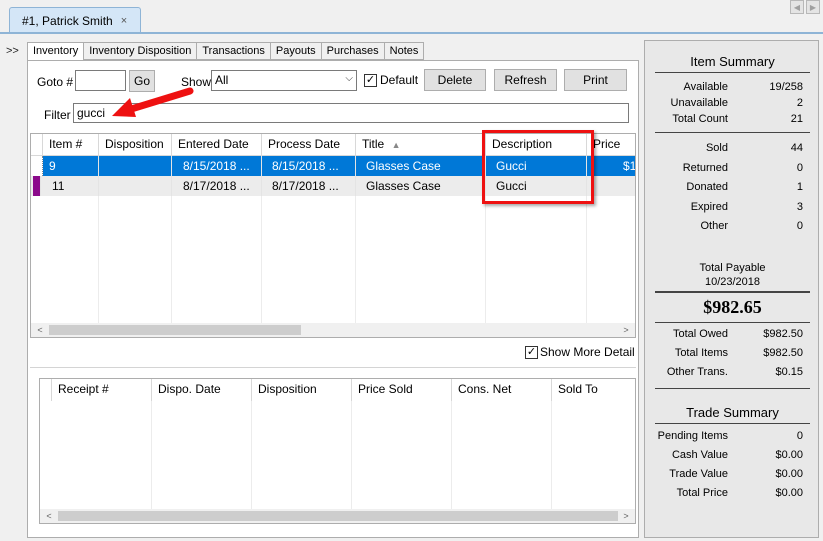 This screenshot has width=823, height=541. Describe the element at coordinates (102, 390) in the screenshot. I see `col-receipt: Receipt #` at that location.